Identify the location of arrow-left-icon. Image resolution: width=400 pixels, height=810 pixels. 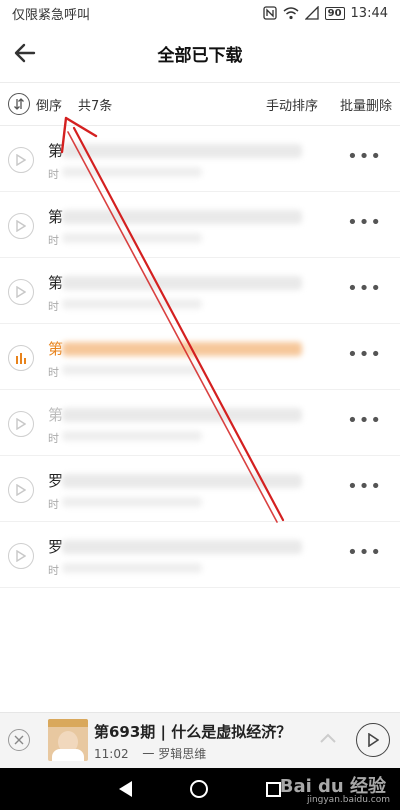
(25, 53).